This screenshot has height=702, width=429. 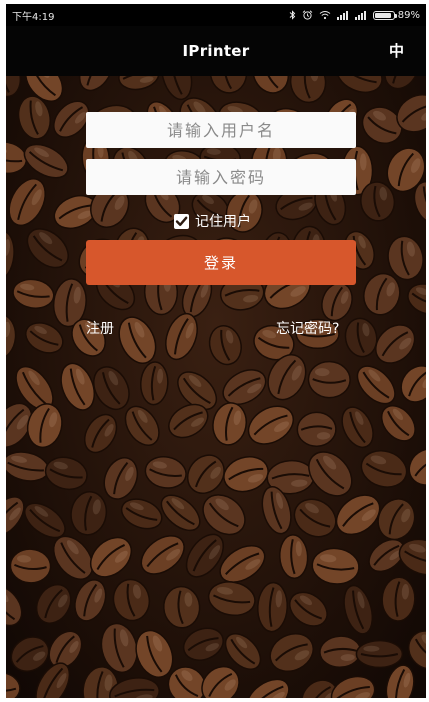 What do you see at coordinates (223, 222) in the screenshot?
I see `remember-user-label: 记住用户` at bounding box center [223, 222].